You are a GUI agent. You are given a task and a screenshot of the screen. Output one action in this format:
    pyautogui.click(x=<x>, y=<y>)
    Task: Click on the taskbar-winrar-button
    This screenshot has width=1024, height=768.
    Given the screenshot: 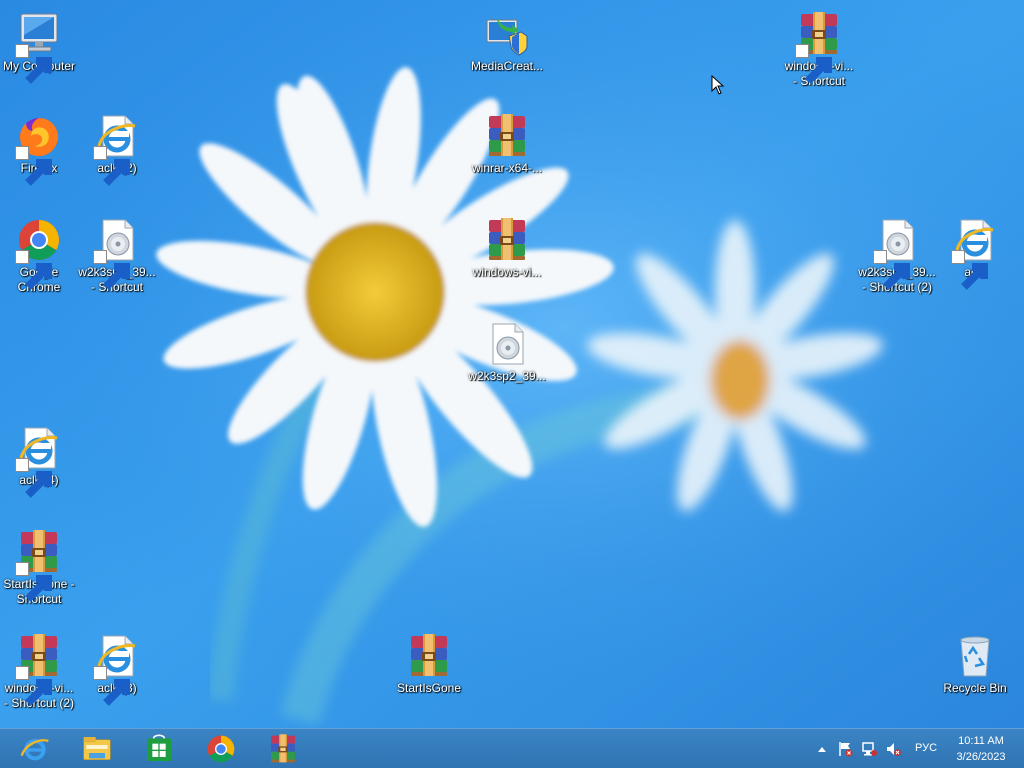 What is the action you would take?
    pyautogui.click(x=283, y=749)
    